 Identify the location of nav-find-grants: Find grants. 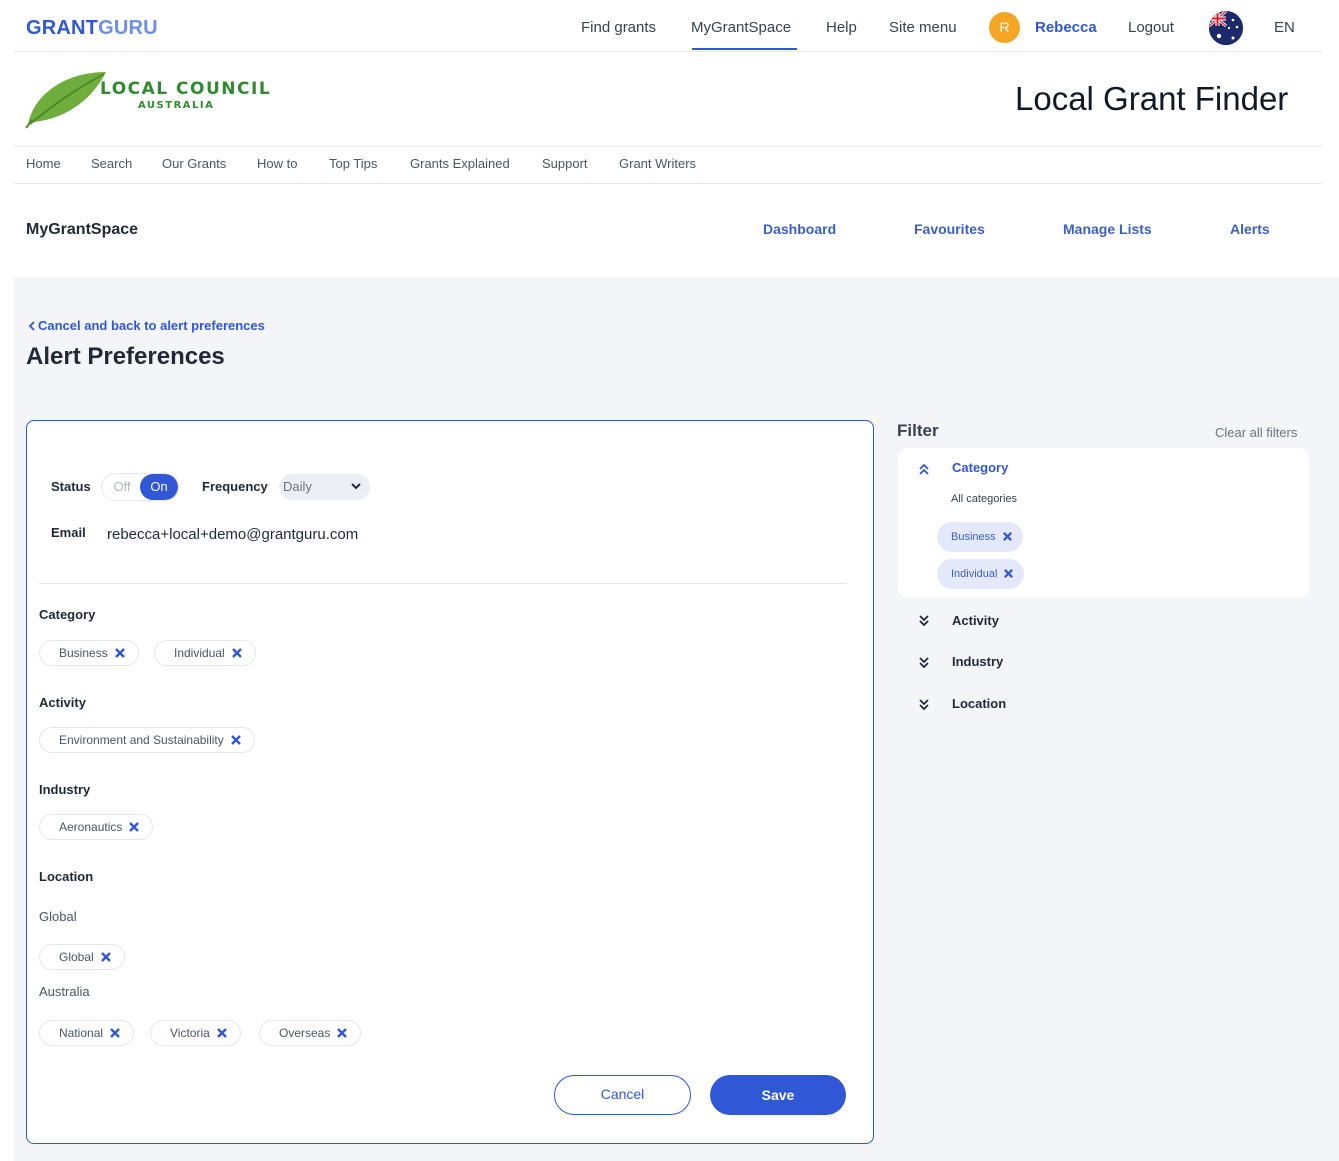
(618, 27).